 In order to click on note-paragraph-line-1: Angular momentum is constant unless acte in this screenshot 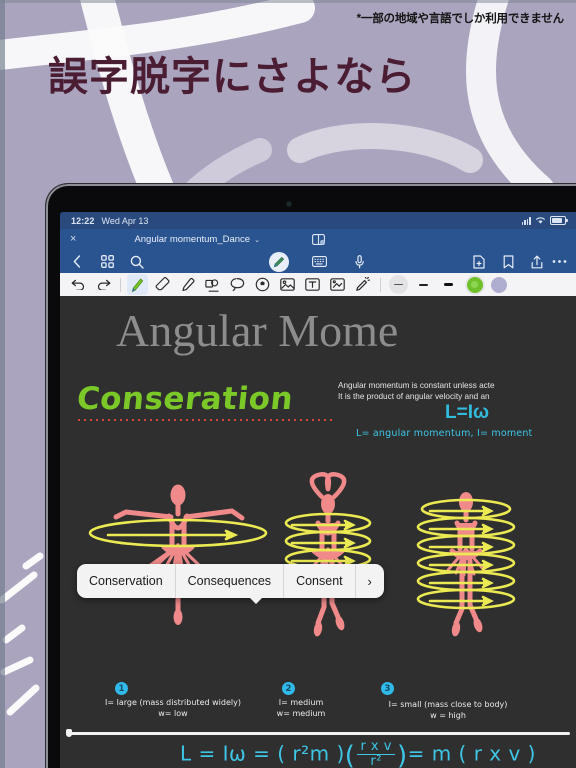, I will do `click(416, 385)`.